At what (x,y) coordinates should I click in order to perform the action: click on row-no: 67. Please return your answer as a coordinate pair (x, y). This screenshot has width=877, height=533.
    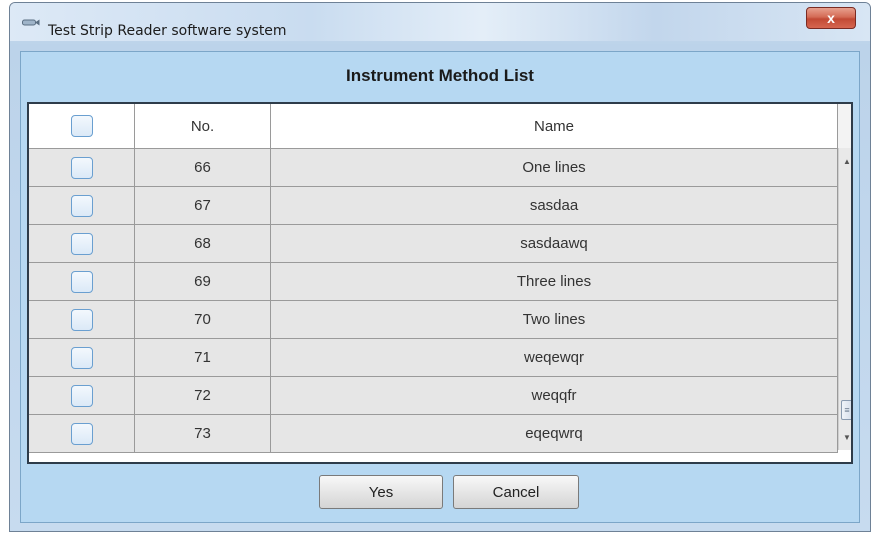
    Looking at the image, I should click on (202, 205).